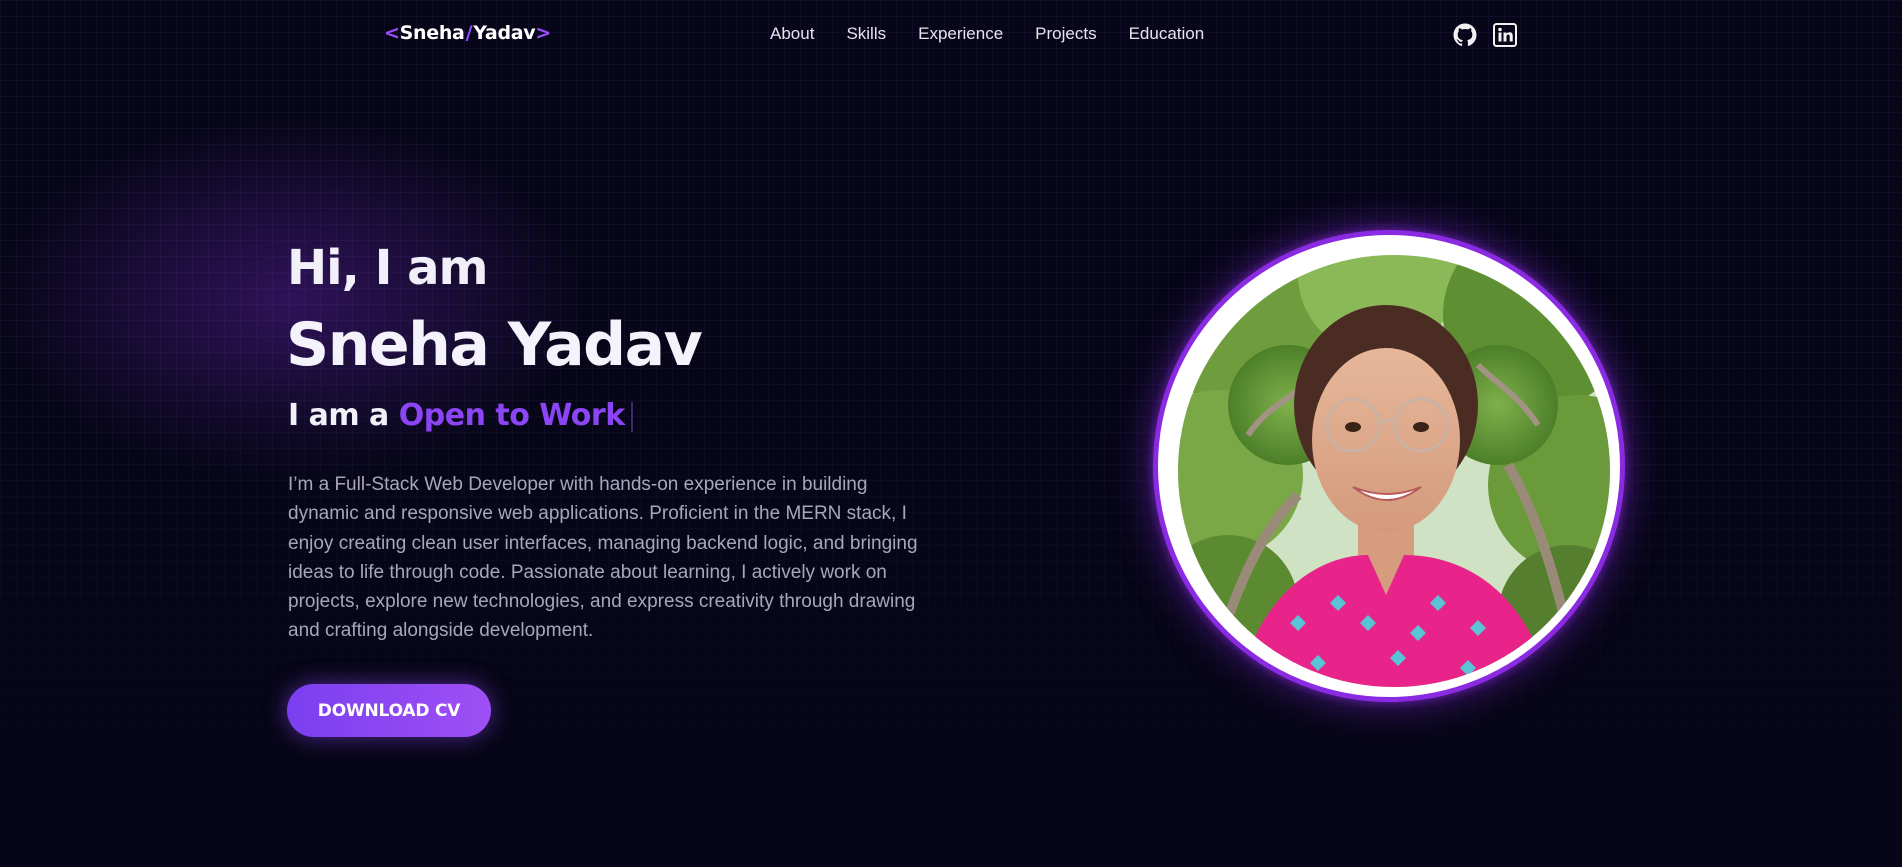 The height and width of the screenshot is (867, 1902). What do you see at coordinates (631, 416) in the screenshot?
I see `typing-cursor` at bounding box center [631, 416].